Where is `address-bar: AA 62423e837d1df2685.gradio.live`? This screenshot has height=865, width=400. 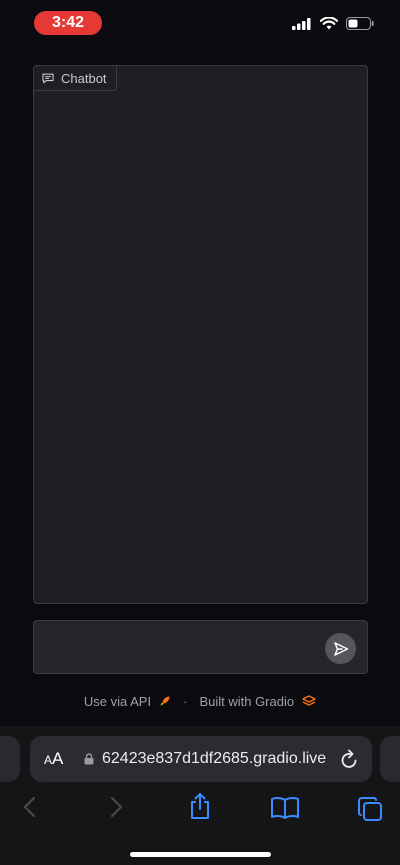 address-bar: AA 62423e837d1df2685.gradio.live is located at coordinates (201, 759).